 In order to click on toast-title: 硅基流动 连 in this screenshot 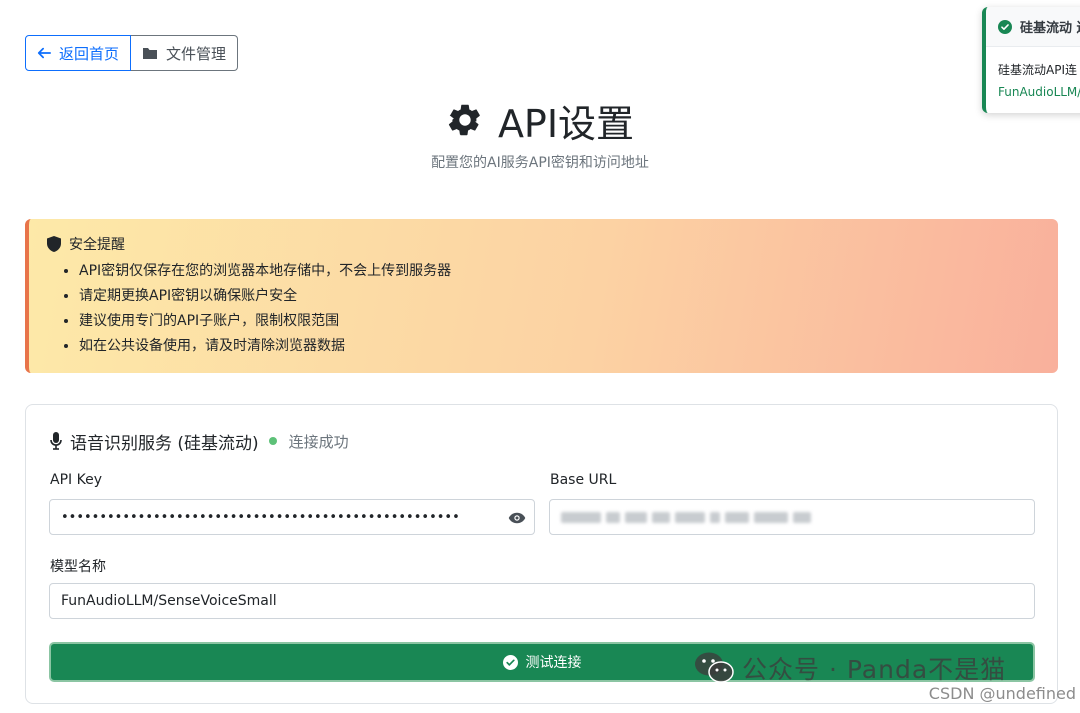, I will do `click(1050, 28)`.